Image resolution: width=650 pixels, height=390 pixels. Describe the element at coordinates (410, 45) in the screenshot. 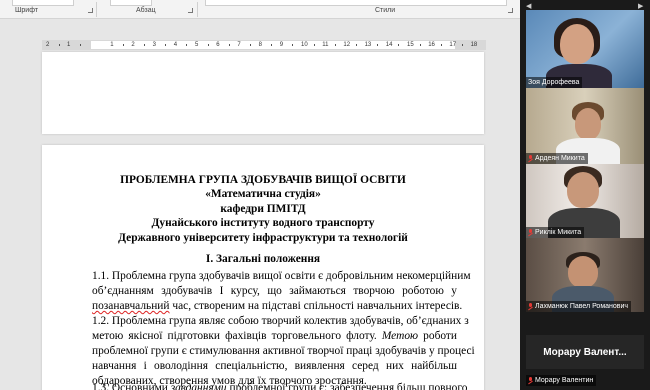

I see `ruler-number: 15` at that location.